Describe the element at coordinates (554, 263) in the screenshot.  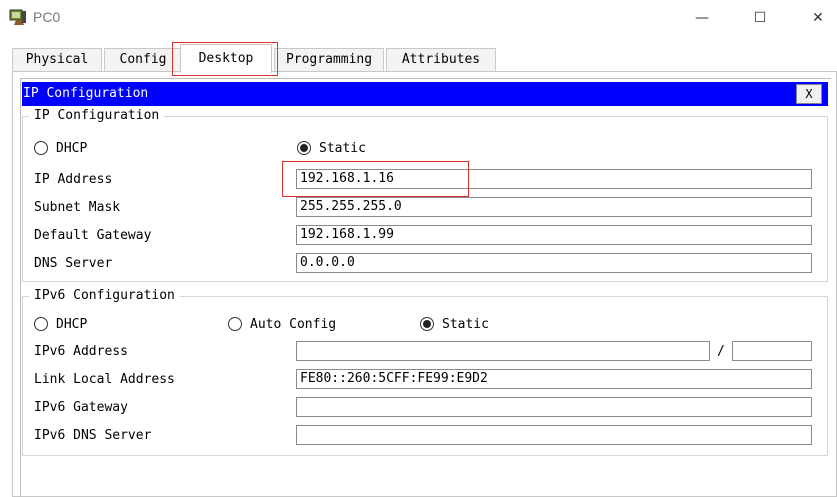
I see `dns-server-field: 0.0.0.0` at that location.